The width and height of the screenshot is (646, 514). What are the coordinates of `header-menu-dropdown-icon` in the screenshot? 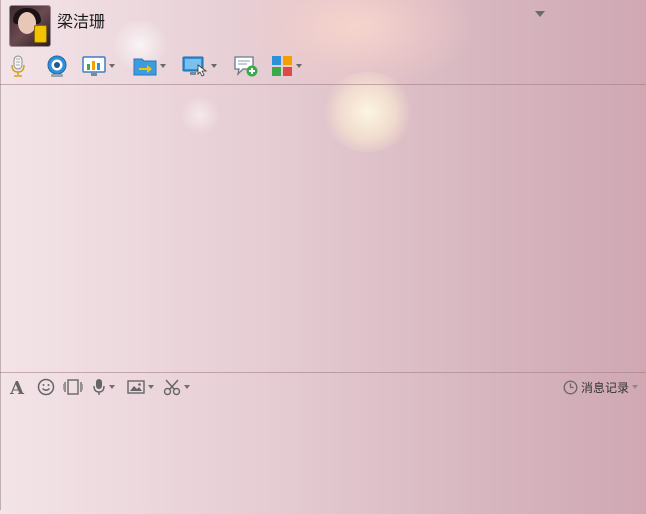 It's located at (540, 14).